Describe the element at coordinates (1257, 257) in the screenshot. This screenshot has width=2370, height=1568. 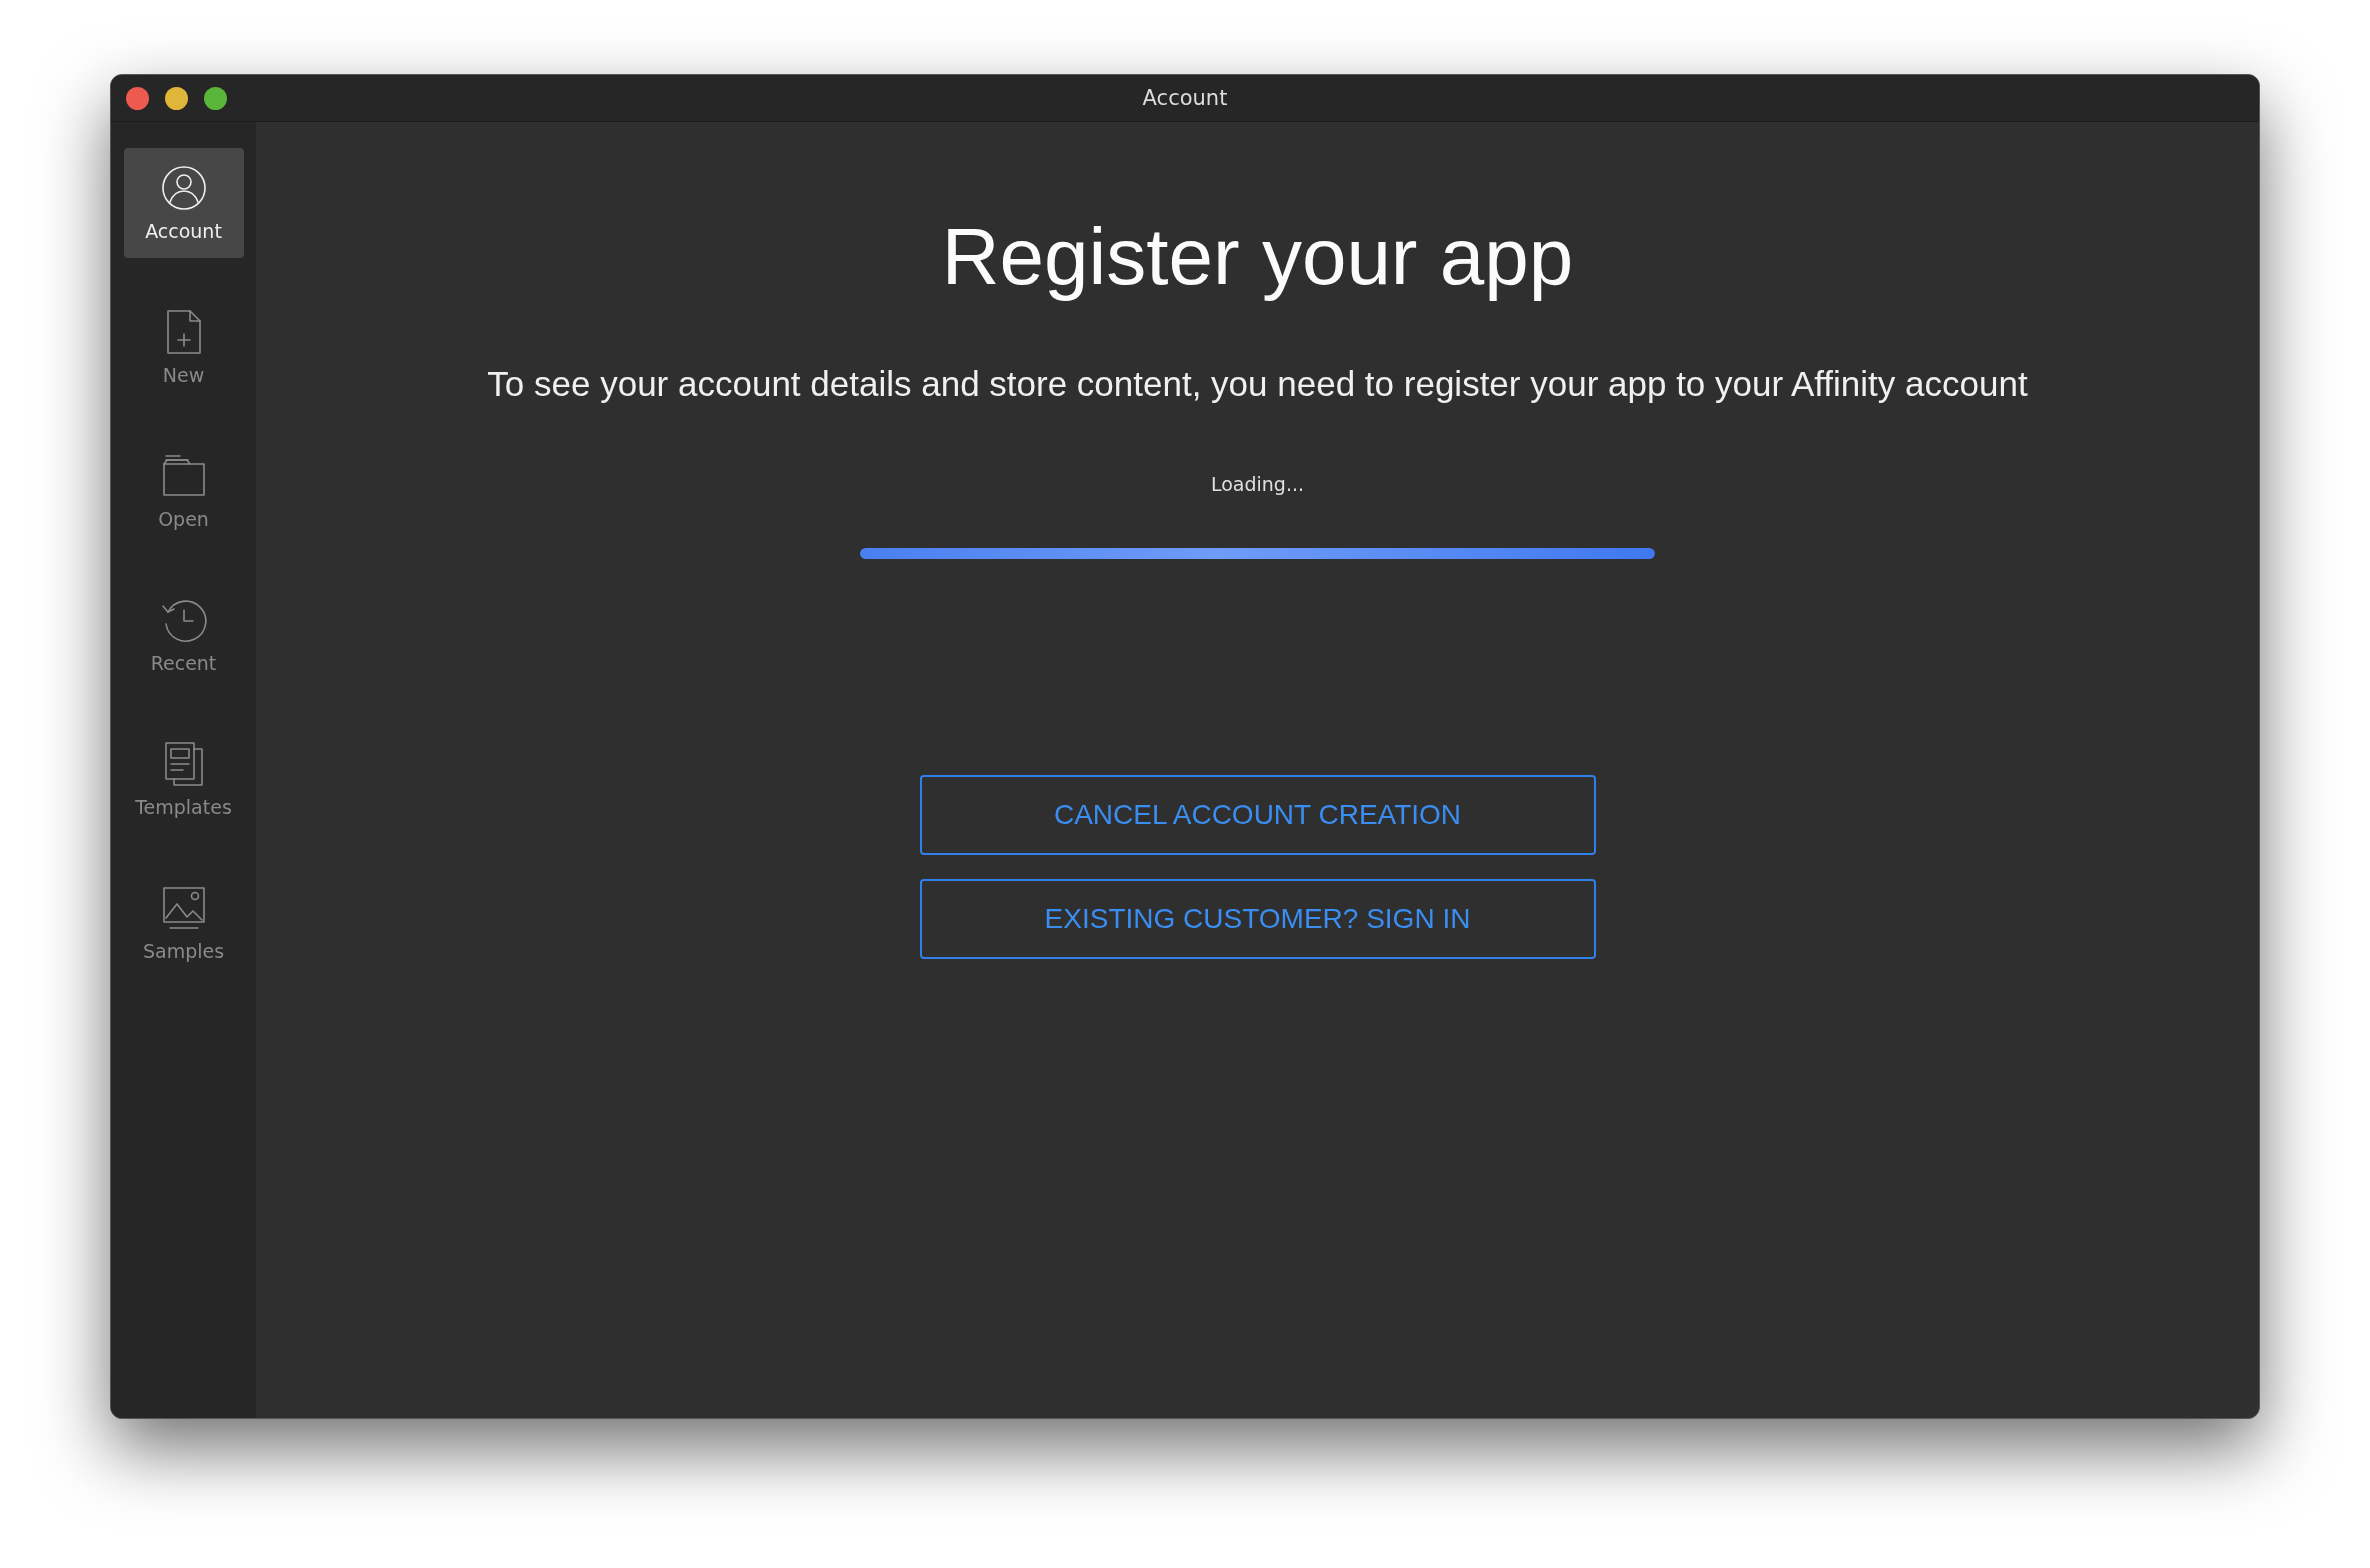
I see `page-heading: Register your app` at that location.